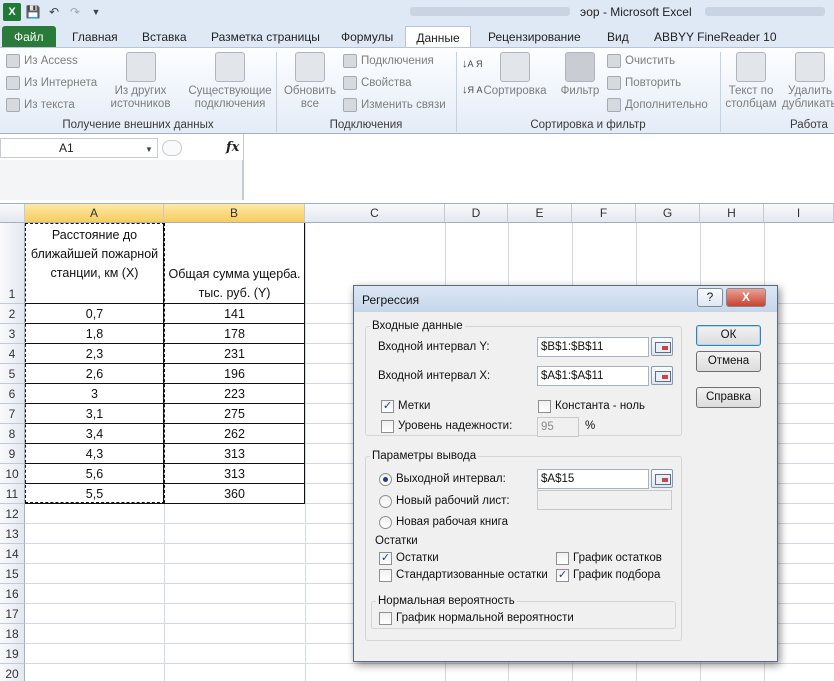 The height and width of the screenshot is (681, 834). I want to click on cell-b10: 313, so click(234, 474).